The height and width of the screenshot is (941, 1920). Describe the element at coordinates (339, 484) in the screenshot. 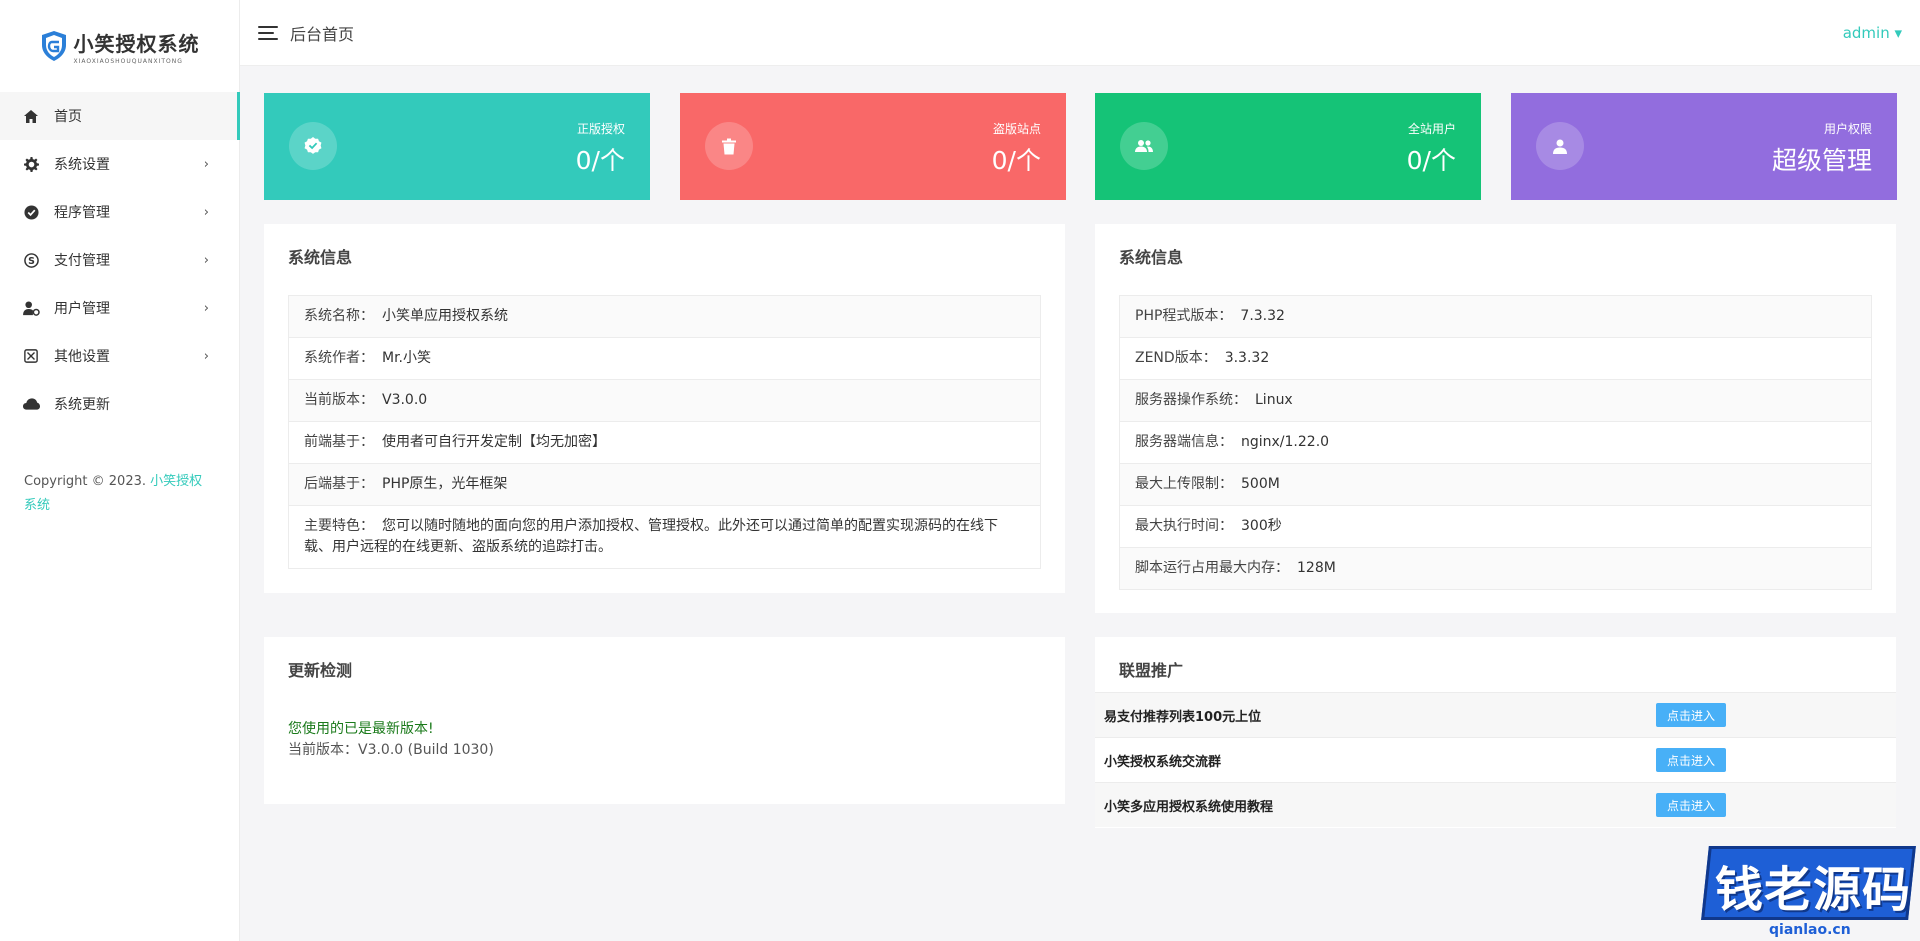

I see `row-key: 后端基于：` at that location.